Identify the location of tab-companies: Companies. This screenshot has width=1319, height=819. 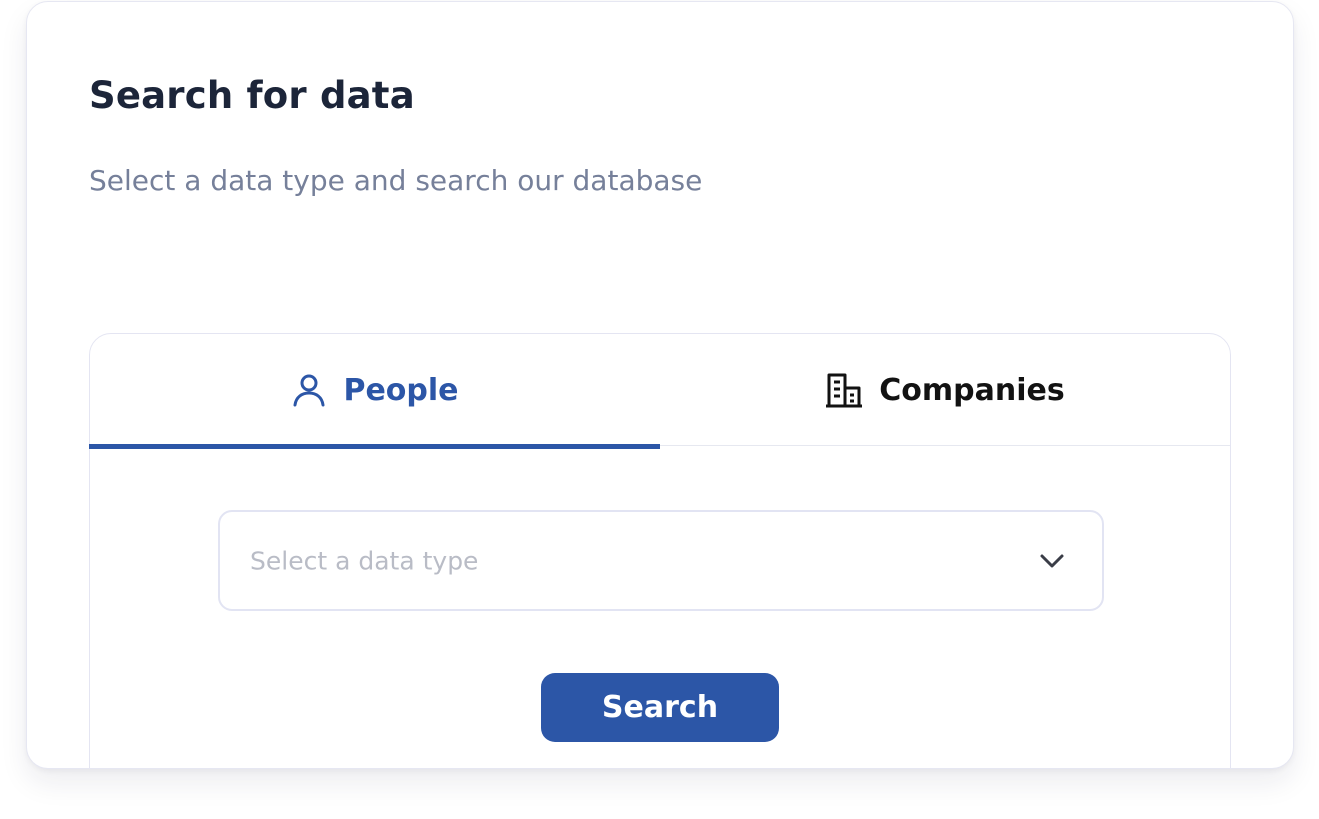
(945, 390).